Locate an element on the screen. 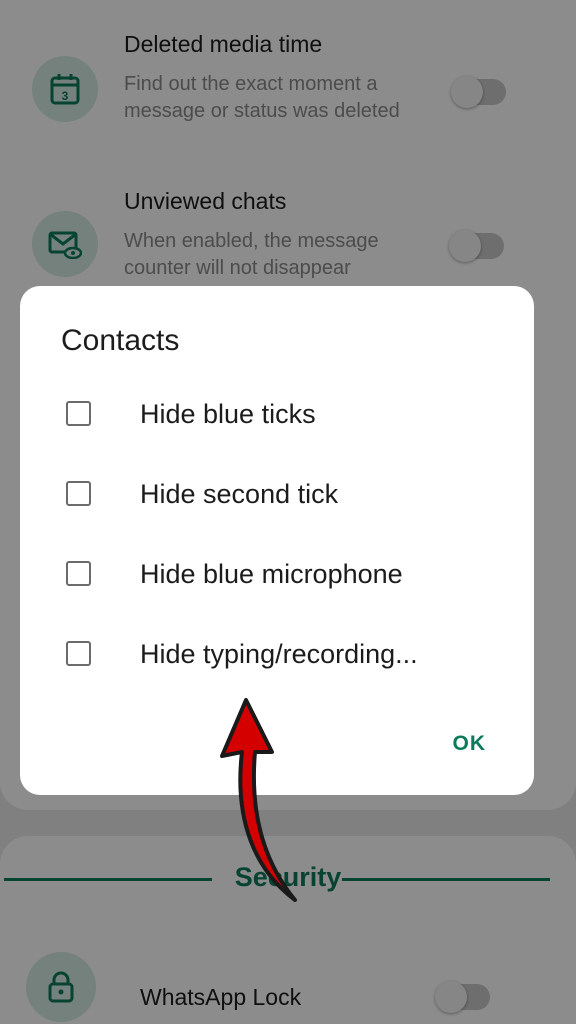 The image size is (576, 1036). option-hide-blue-microphone: Hide blue microphone is located at coordinates (277, 574).